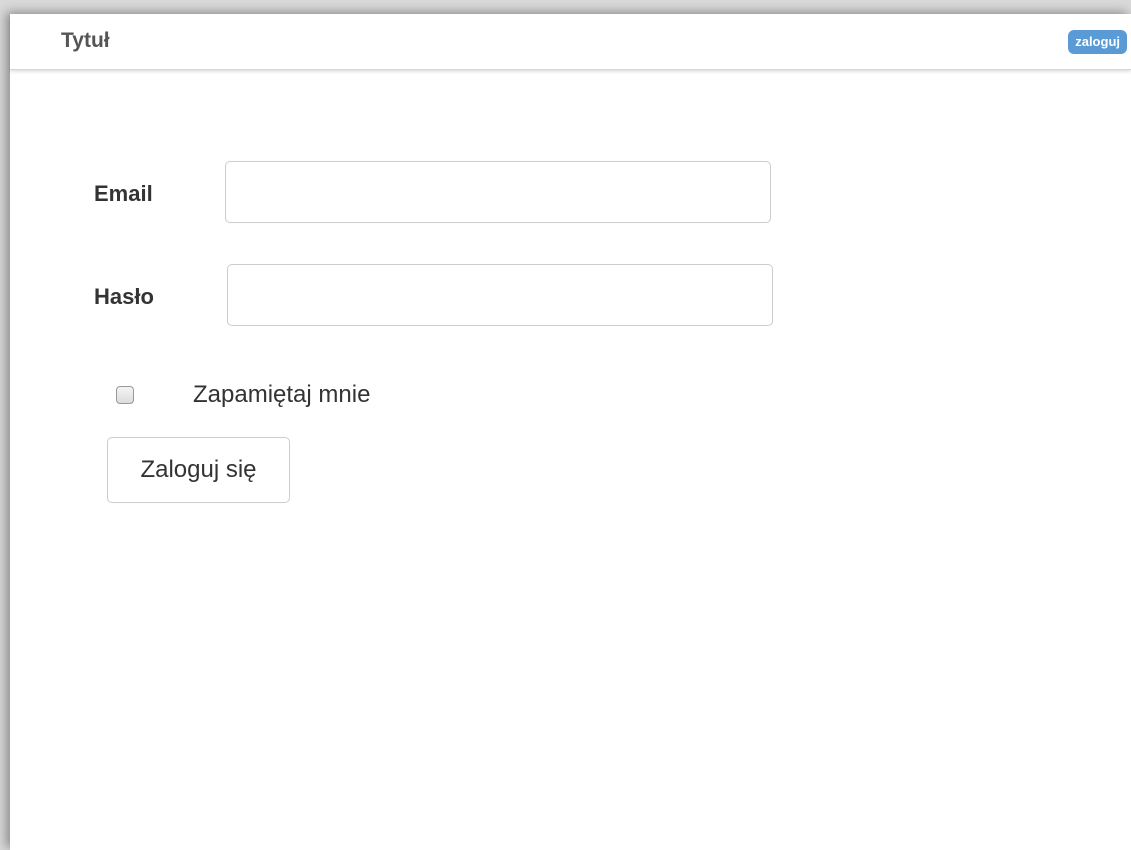 This screenshot has width=1131, height=850. What do you see at coordinates (500, 295) in the screenshot?
I see `password-field` at bounding box center [500, 295].